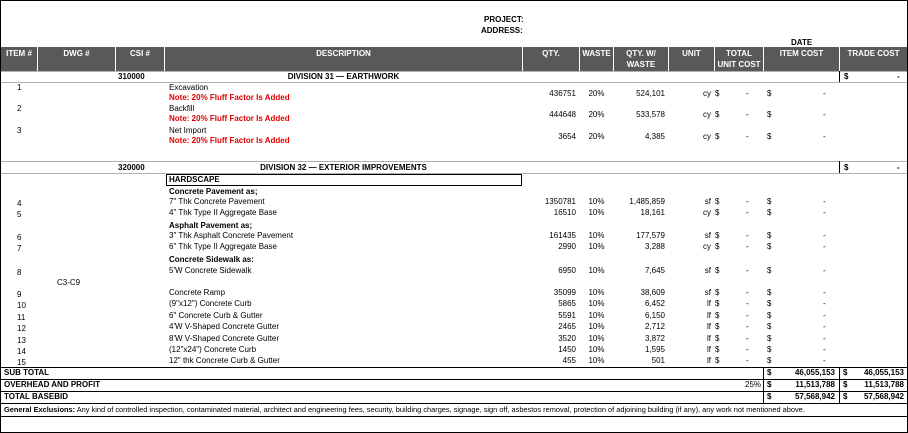 The image size is (908, 433). I want to click on item-unit: cy, so click(707, 212).